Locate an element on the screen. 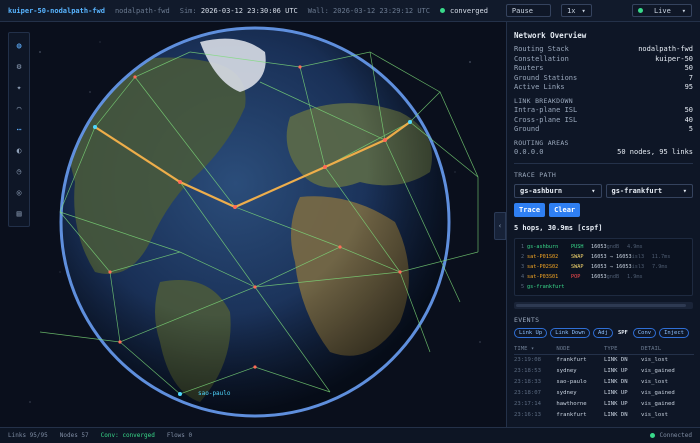 Image resolution: width=700 pixels, height=443 pixels. conv-status: Conv: converged is located at coordinates (127, 435).